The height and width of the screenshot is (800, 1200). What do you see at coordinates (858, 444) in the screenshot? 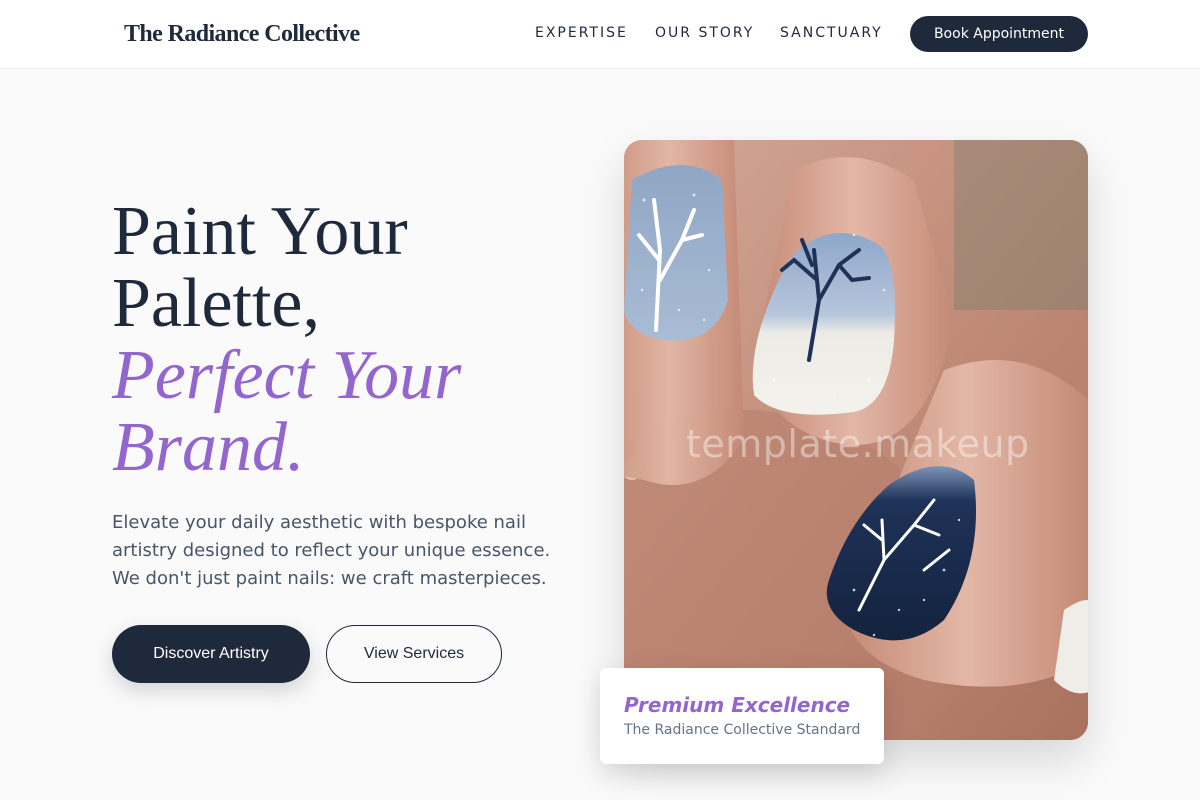
I see `image-watermark: template.makeup` at bounding box center [858, 444].